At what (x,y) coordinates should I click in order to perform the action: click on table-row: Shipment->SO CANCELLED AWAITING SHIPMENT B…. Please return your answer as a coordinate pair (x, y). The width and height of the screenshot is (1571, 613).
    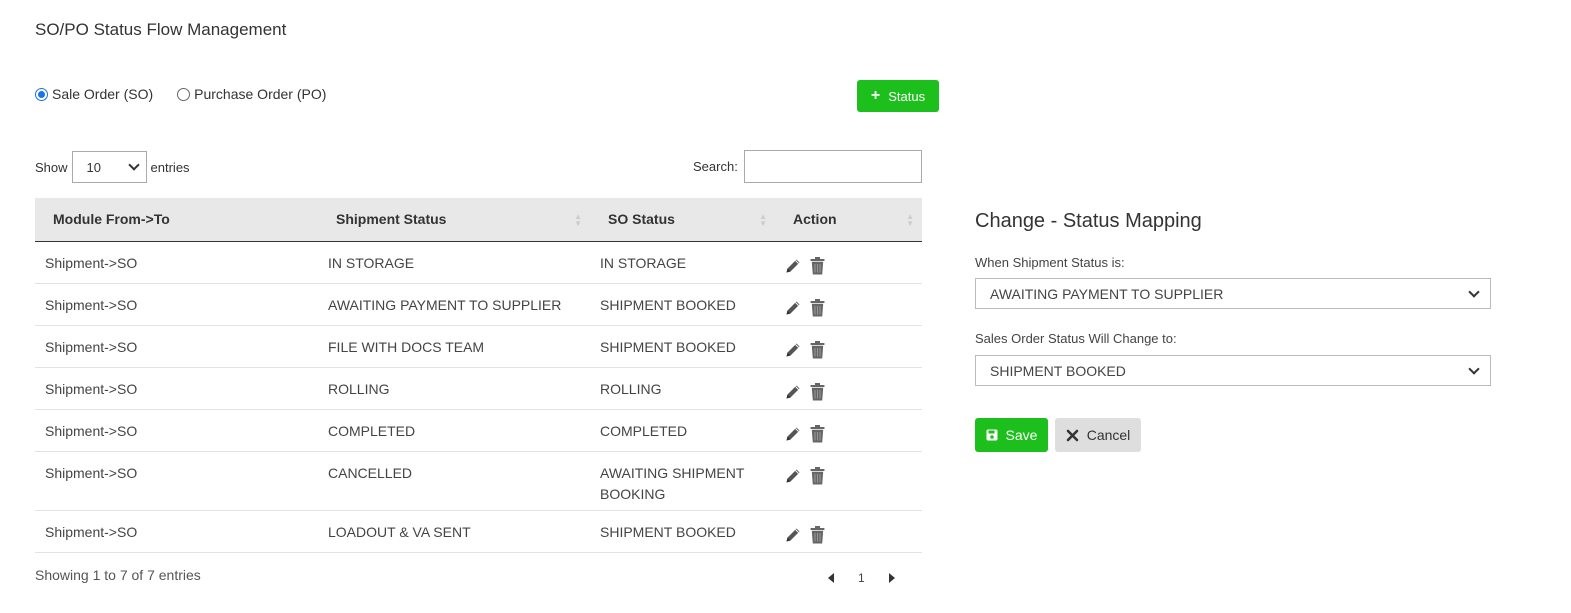
    Looking at the image, I should click on (478, 481).